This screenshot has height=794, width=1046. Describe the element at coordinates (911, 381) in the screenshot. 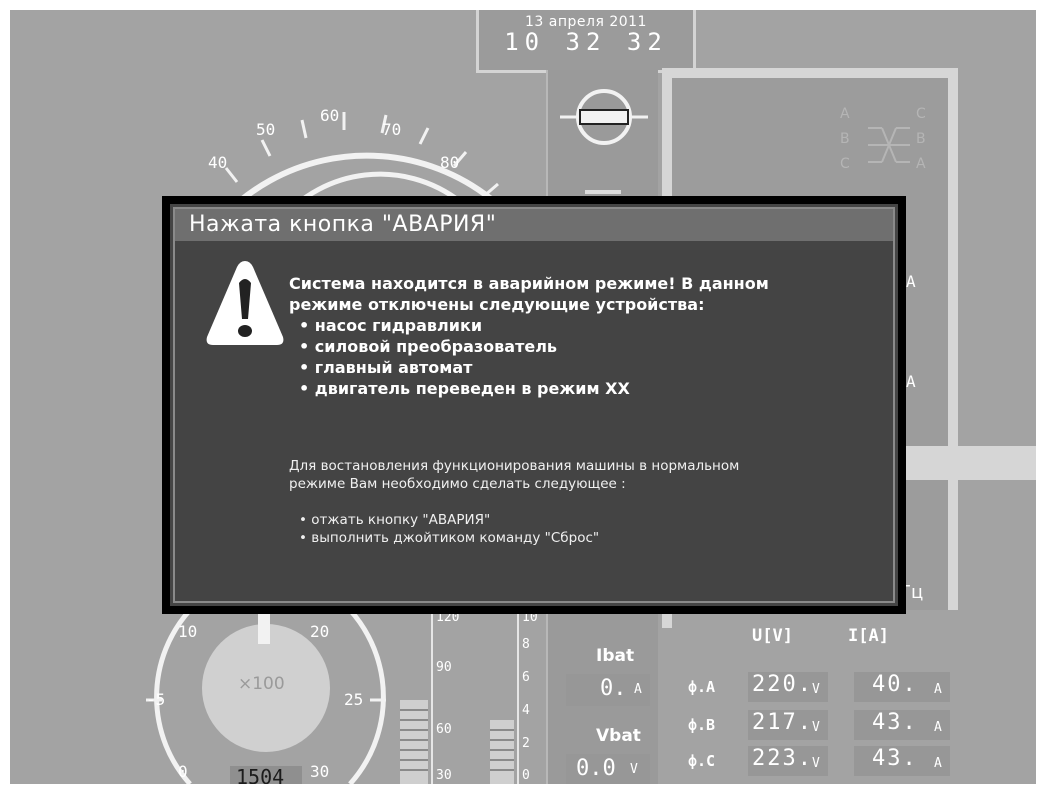

I see `unit-label-a2: A` at that location.